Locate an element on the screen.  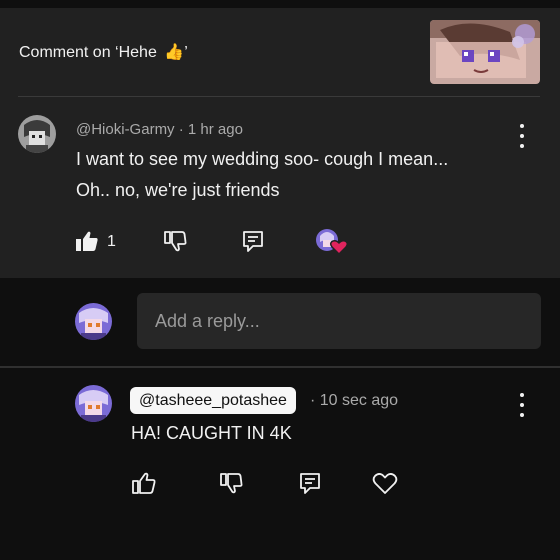
top-strip is located at coordinates (280, 4).